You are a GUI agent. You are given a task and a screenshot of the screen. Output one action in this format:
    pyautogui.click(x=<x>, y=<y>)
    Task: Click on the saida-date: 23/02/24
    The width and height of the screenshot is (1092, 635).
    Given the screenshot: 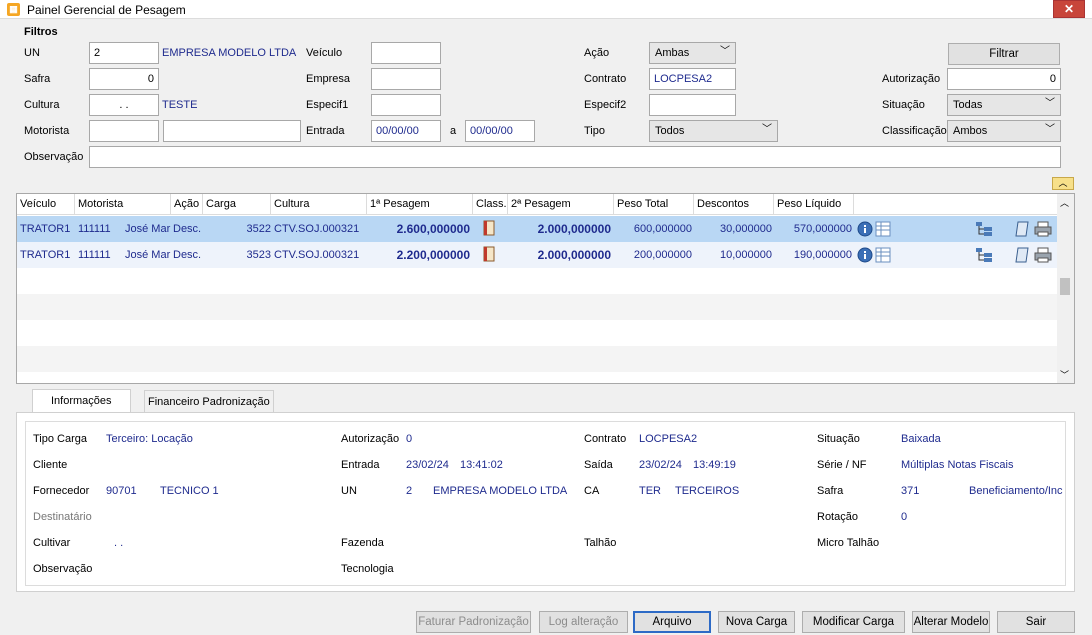 What is the action you would take?
    pyautogui.click(x=660, y=465)
    